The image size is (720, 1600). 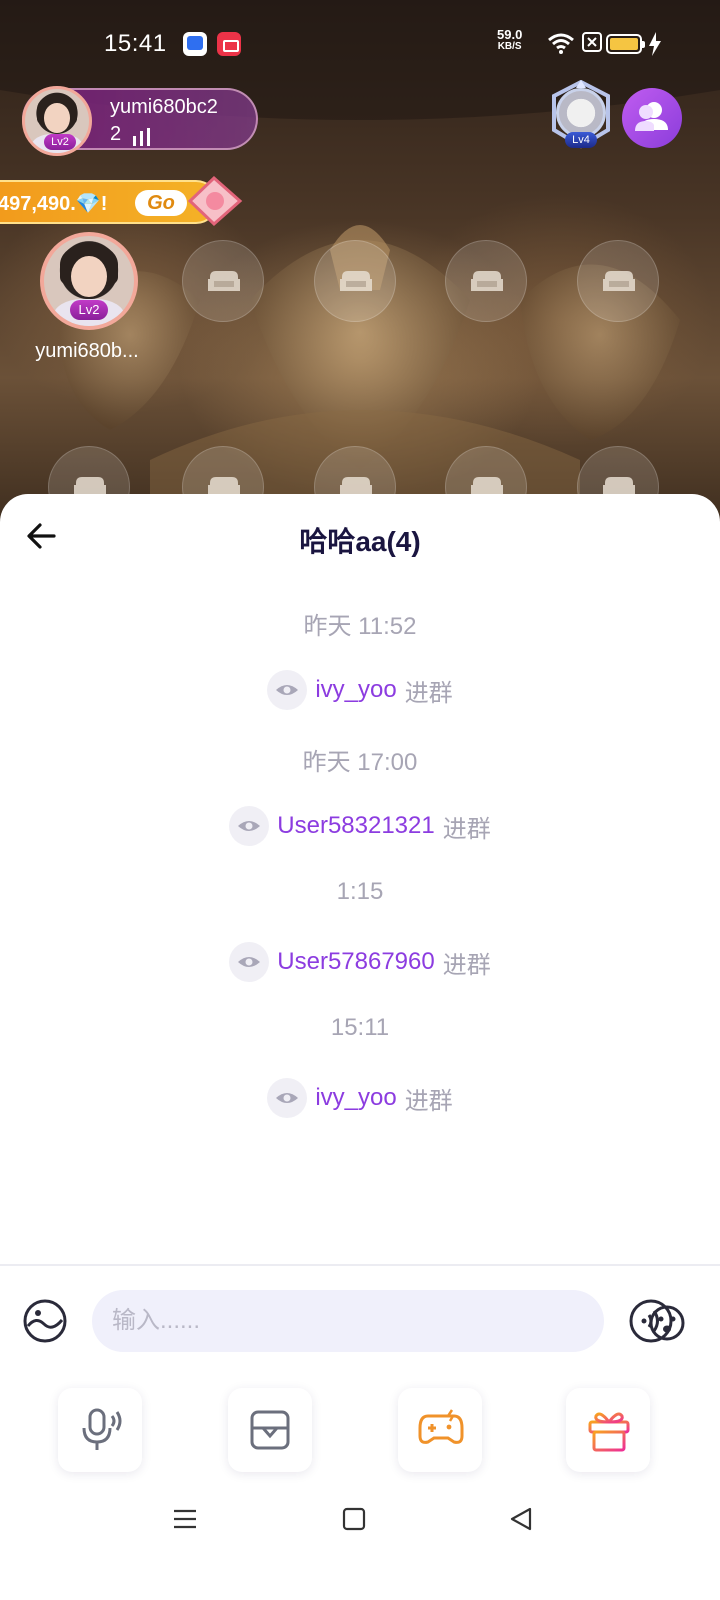 What do you see at coordinates (625, 44) in the screenshot?
I see `battery-icon` at bounding box center [625, 44].